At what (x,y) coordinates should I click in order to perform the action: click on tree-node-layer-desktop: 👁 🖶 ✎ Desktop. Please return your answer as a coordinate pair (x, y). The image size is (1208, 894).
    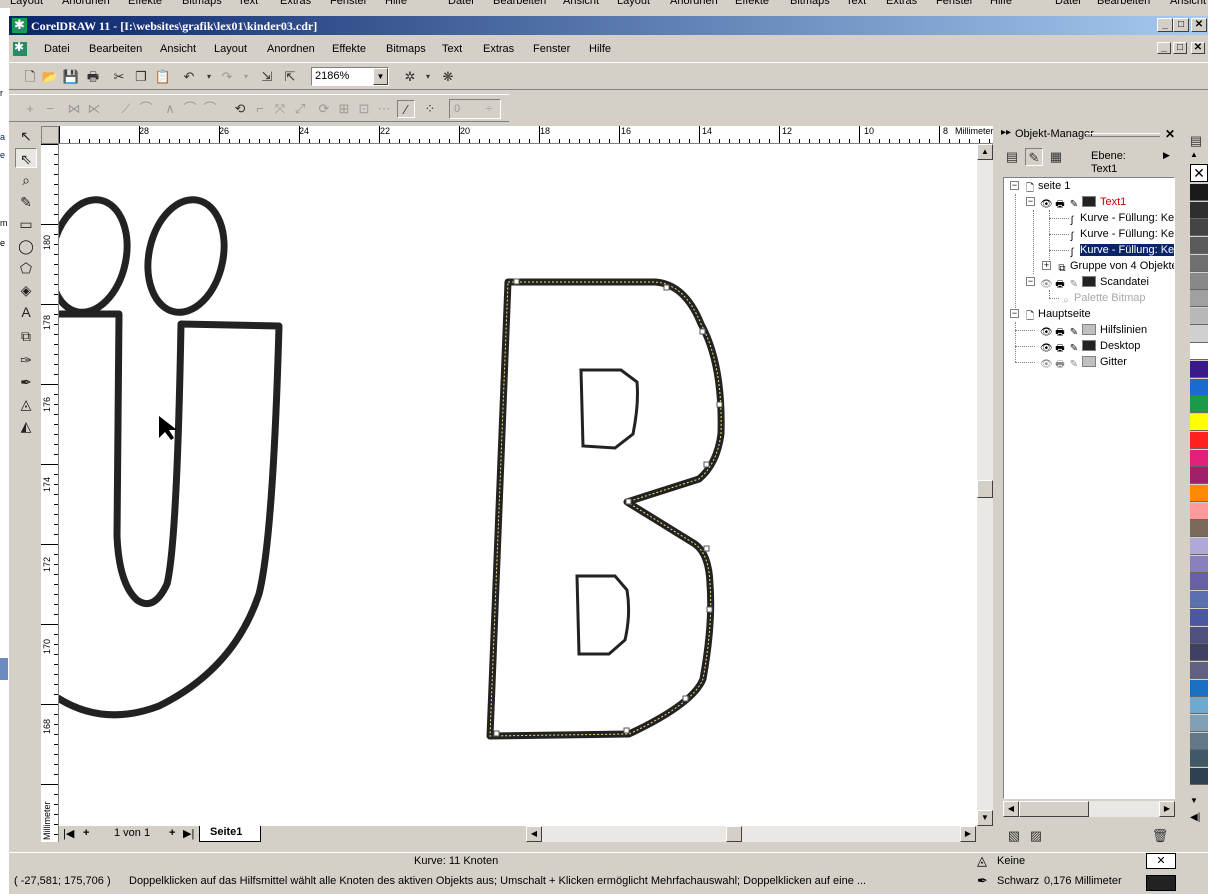
    Looking at the image, I should click on (1090, 346).